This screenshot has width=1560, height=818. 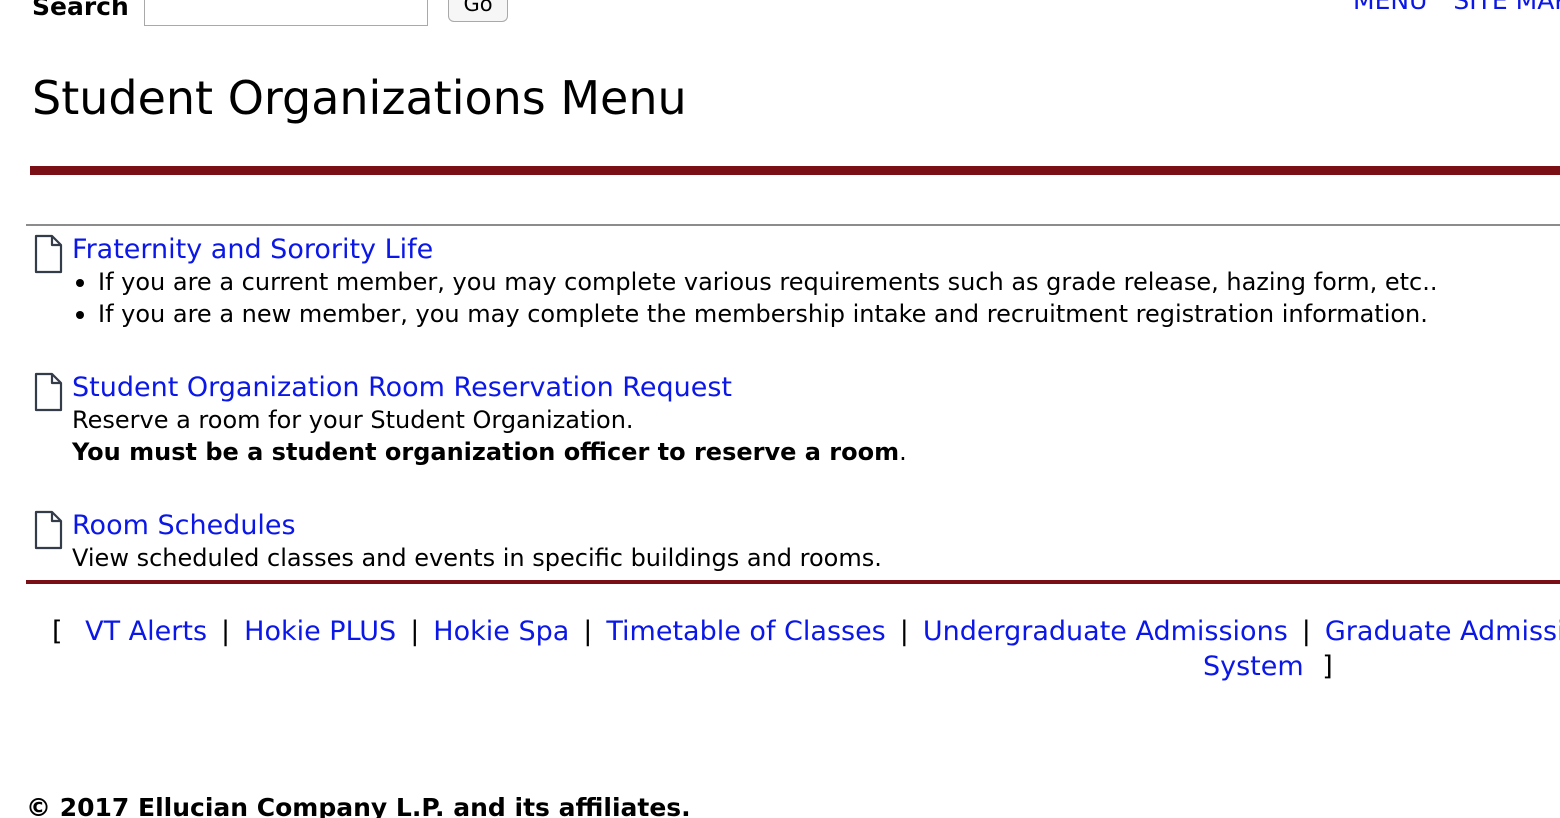 I want to click on open-bracket: [, so click(x=57, y=631).